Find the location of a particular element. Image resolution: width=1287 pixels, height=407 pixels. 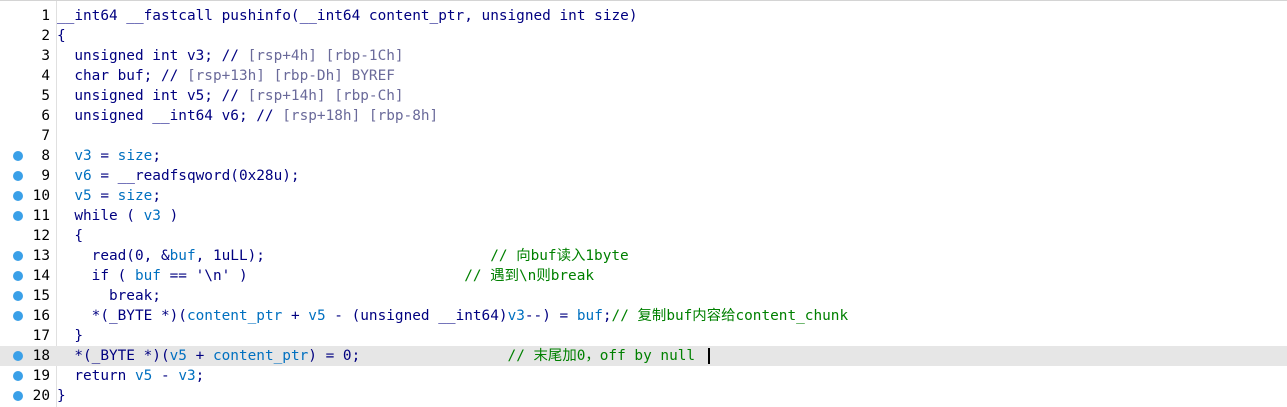

line-number: 18 is located at coordinates (41, 356).